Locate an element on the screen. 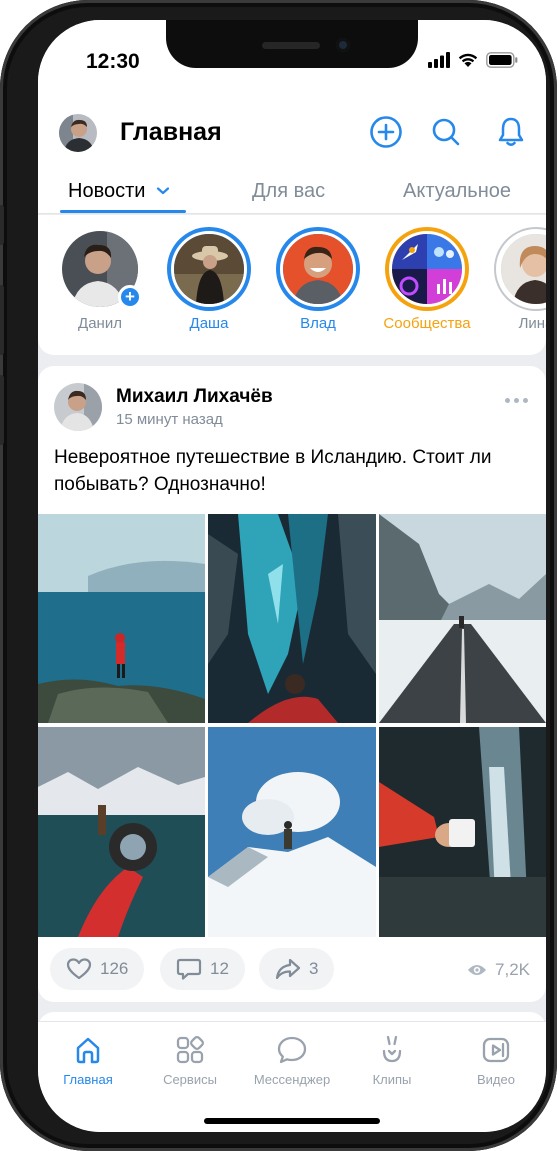 The image size is (557, 1151). search-button is located at coordinates (446, 132).